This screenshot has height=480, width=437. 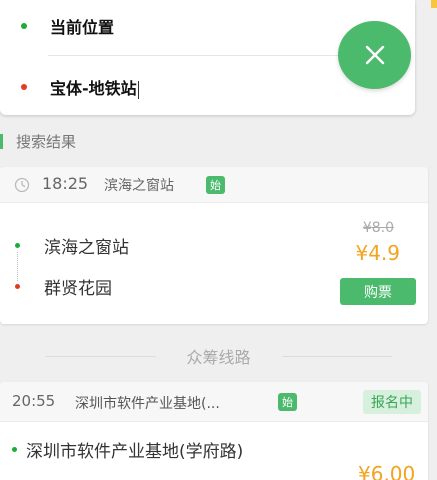 I want to click on crowd-from-stop: 深圳市软件产业基地(学府路), so click(x=135, y=452).